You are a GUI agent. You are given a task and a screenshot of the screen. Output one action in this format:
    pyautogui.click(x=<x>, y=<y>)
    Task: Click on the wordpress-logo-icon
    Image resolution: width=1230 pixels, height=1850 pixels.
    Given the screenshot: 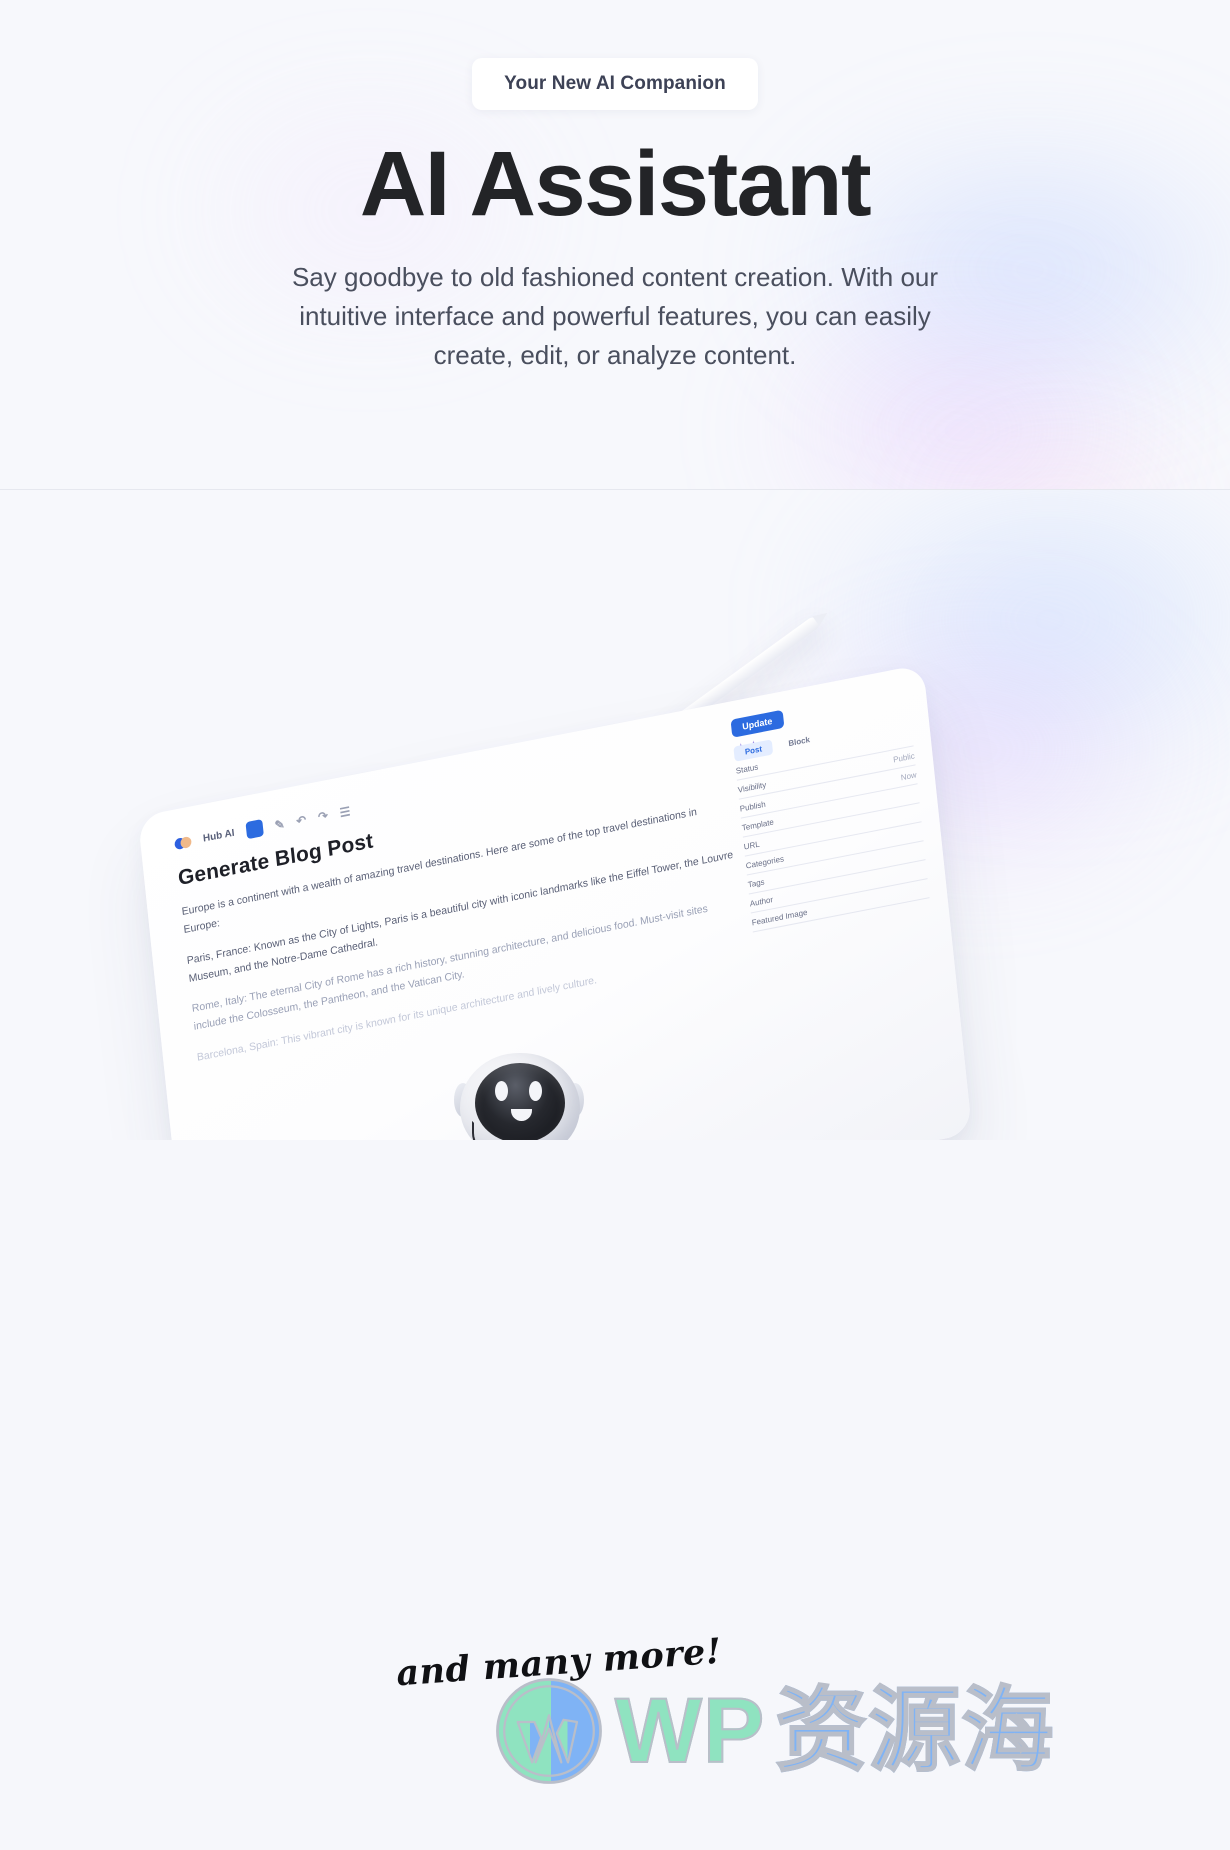 What is the action you would take?
    pyautogui.click(x=549, y=1731)
    